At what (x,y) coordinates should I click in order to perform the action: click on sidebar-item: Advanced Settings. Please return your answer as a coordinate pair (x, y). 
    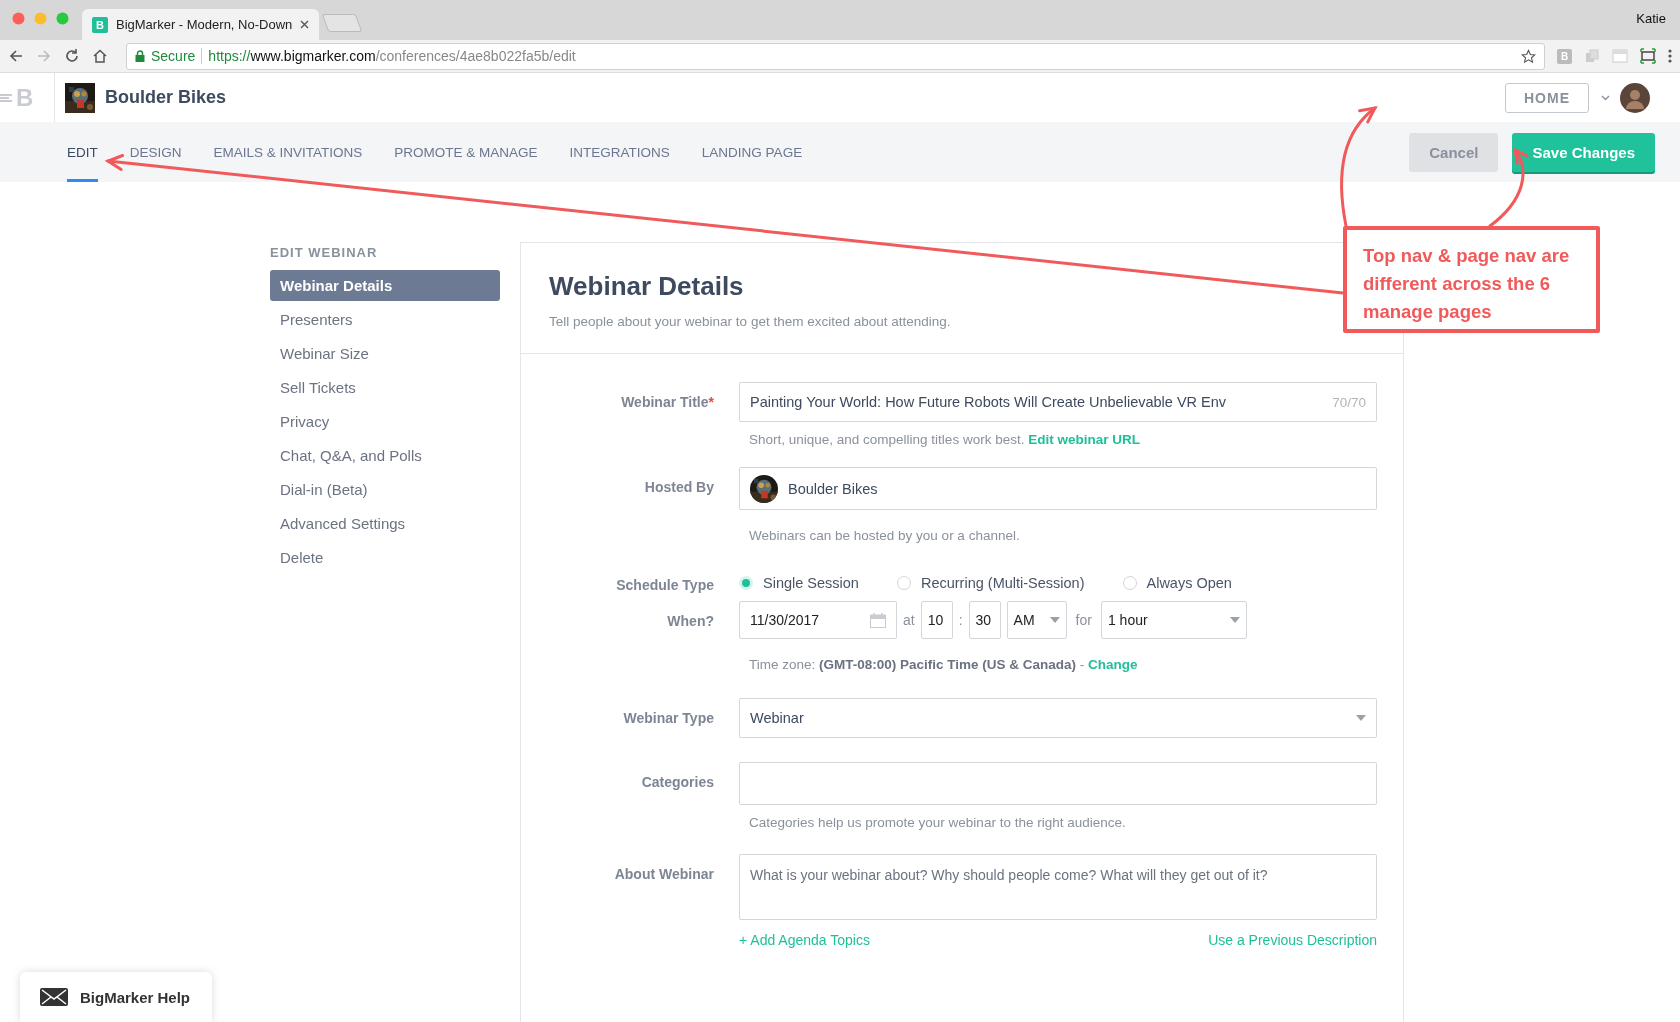
    Looking at the image, I should click on (385, 523).